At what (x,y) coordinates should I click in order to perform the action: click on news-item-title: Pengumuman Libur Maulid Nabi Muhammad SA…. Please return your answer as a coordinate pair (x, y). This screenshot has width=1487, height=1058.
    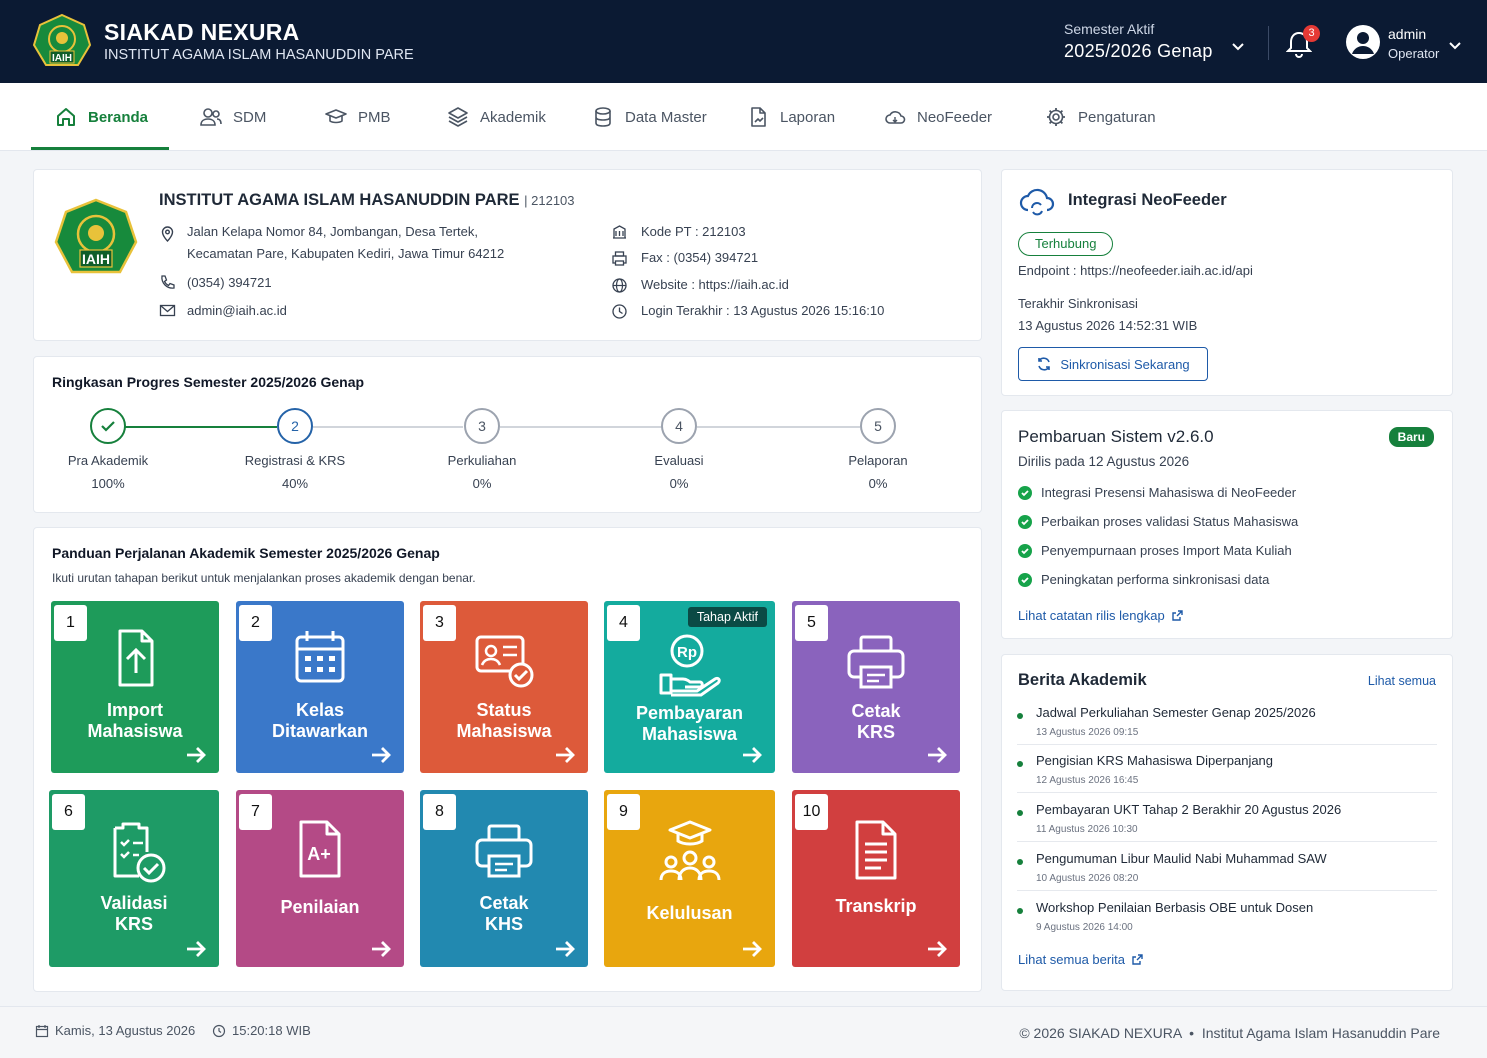
    Looking at the image, I should click on (1181, 858).